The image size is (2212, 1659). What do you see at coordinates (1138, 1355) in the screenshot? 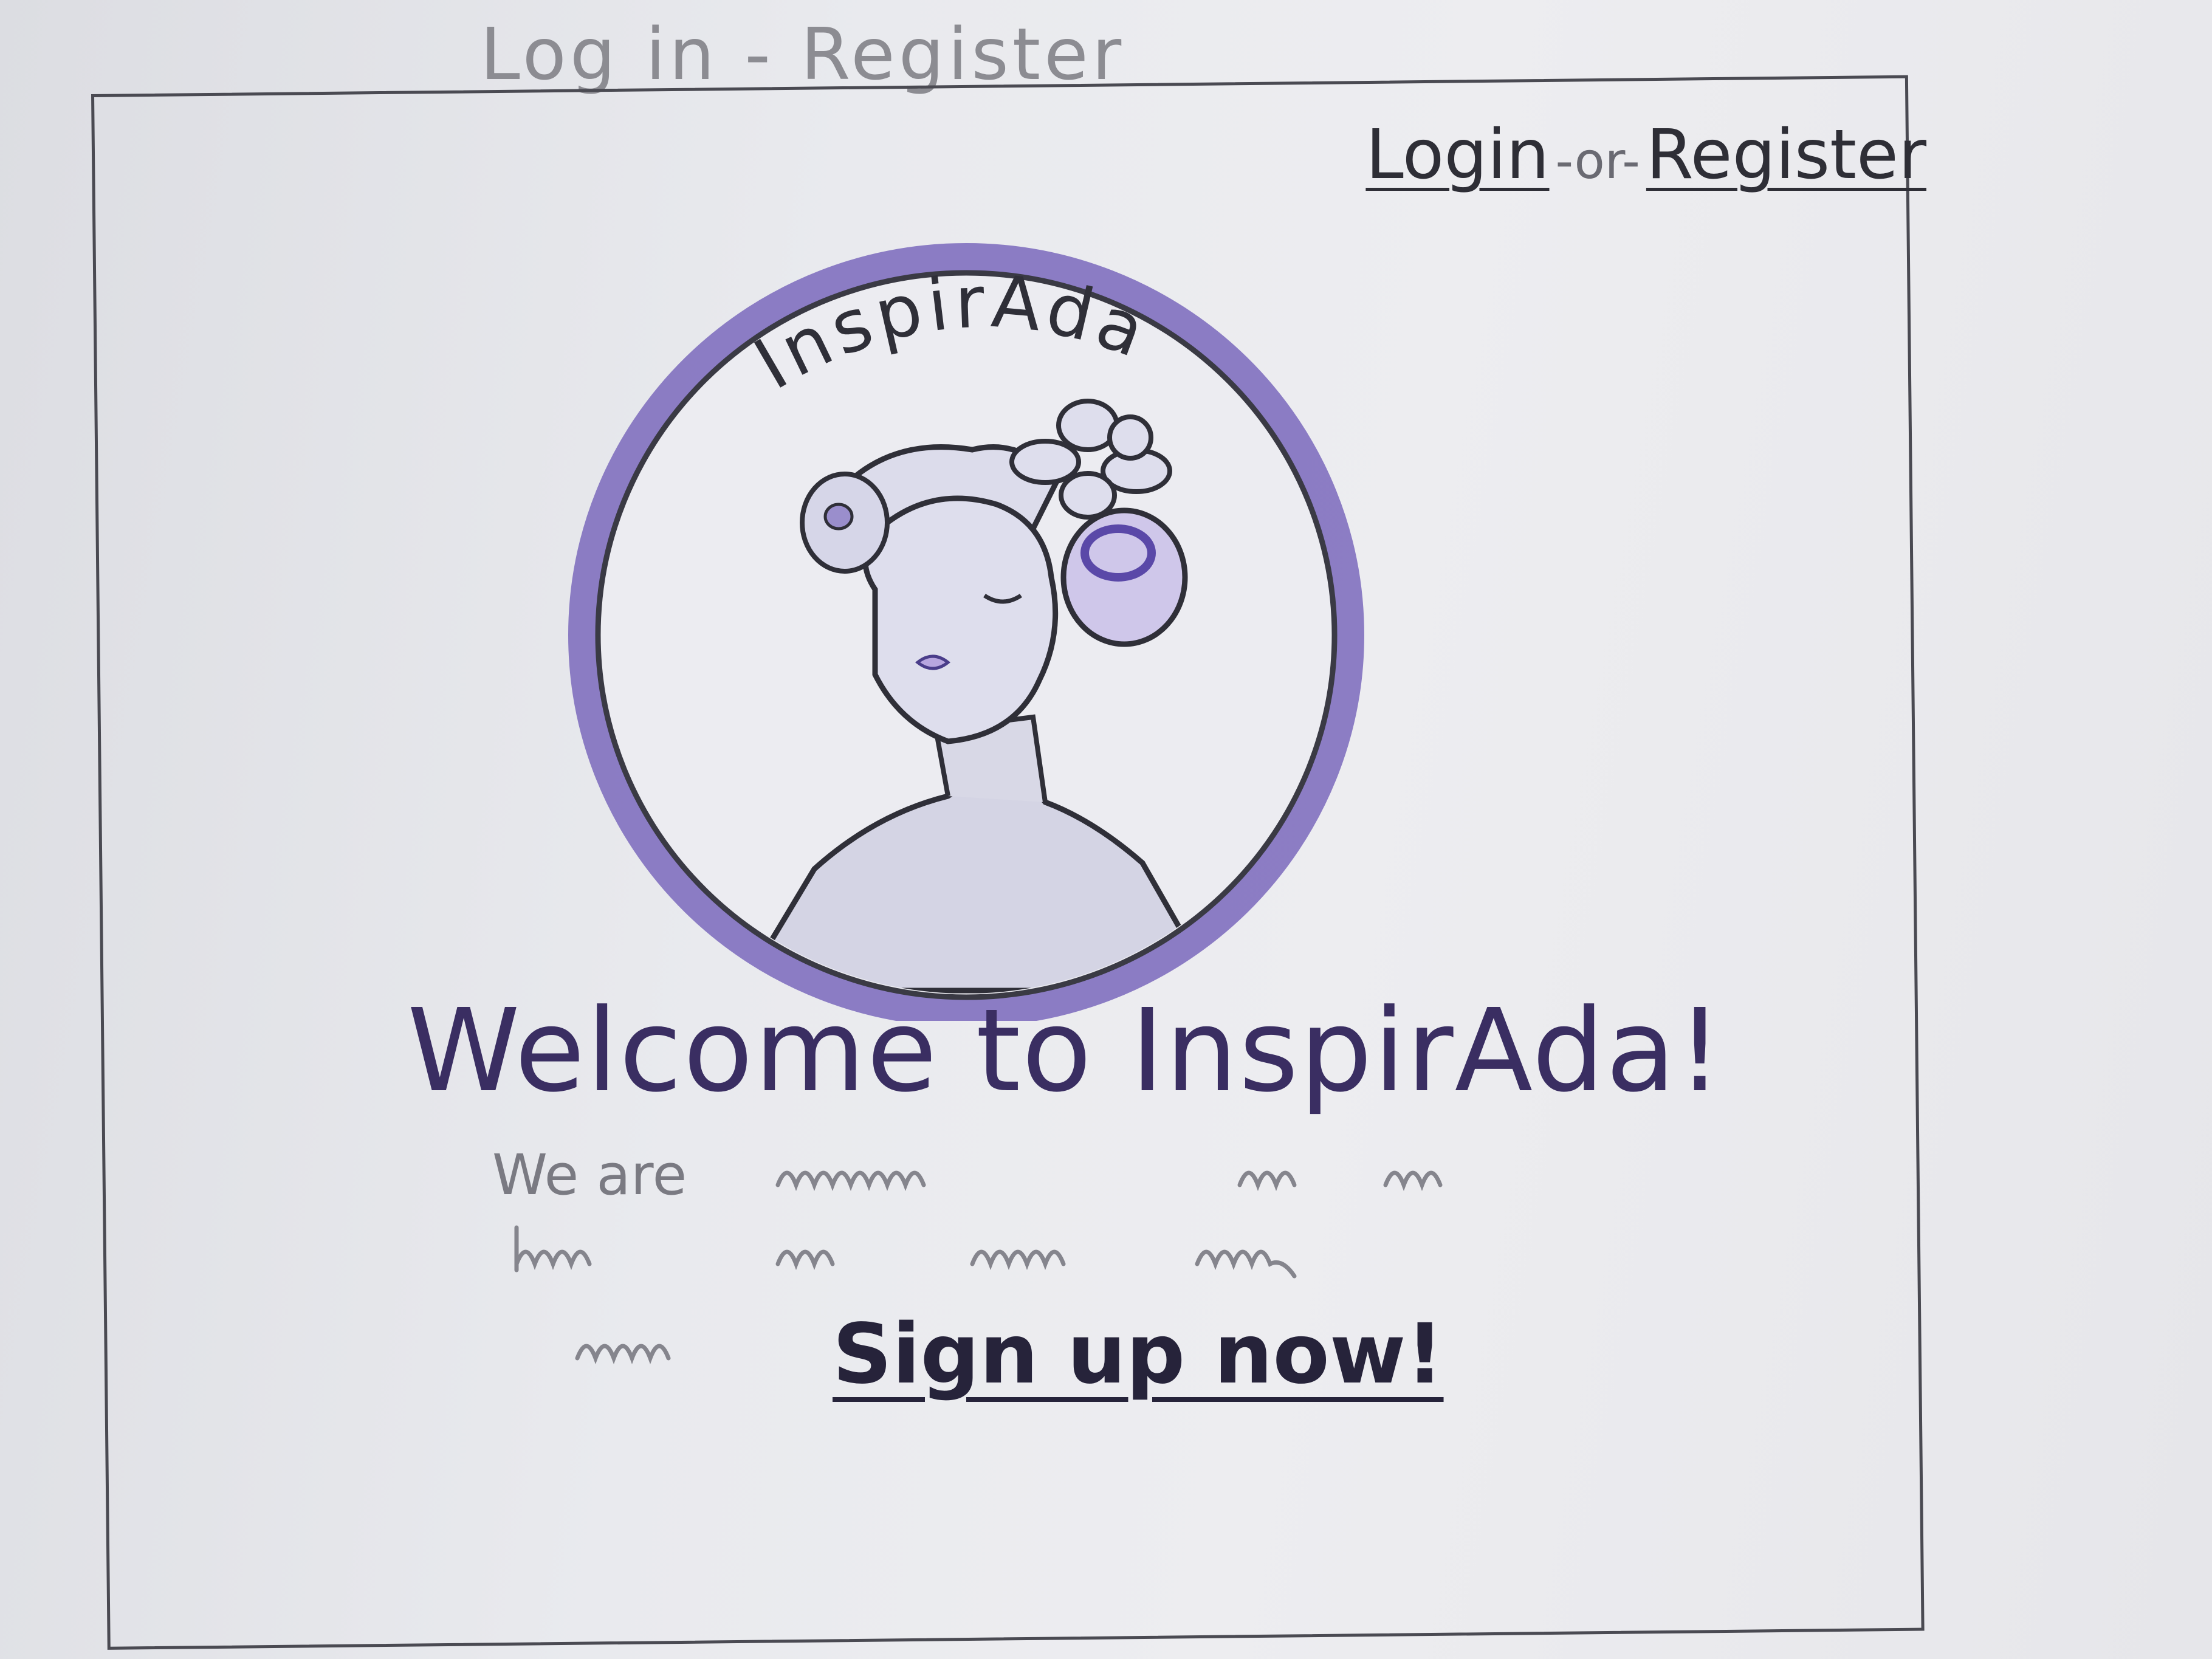
I see `signup-link: Sign up now!` at bounding box center [1138, 1355].